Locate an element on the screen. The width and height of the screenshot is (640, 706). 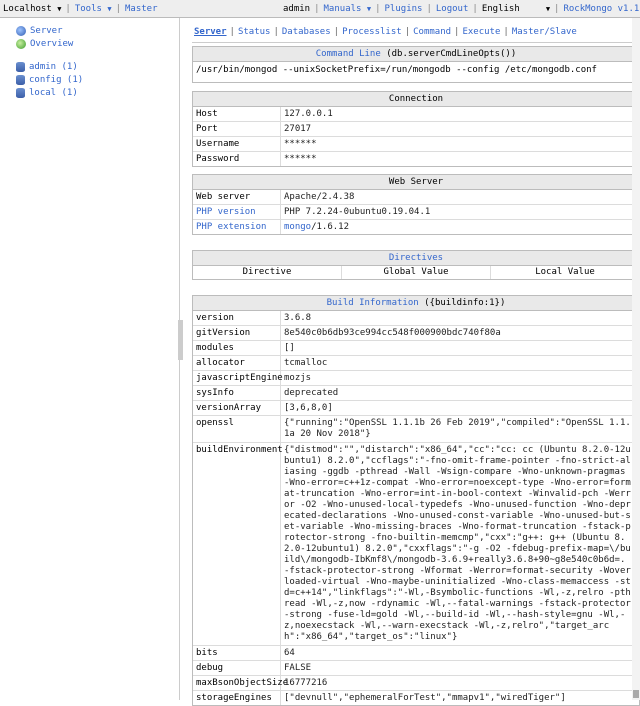
row-value: mozjs is located at coordinates (298, 378).